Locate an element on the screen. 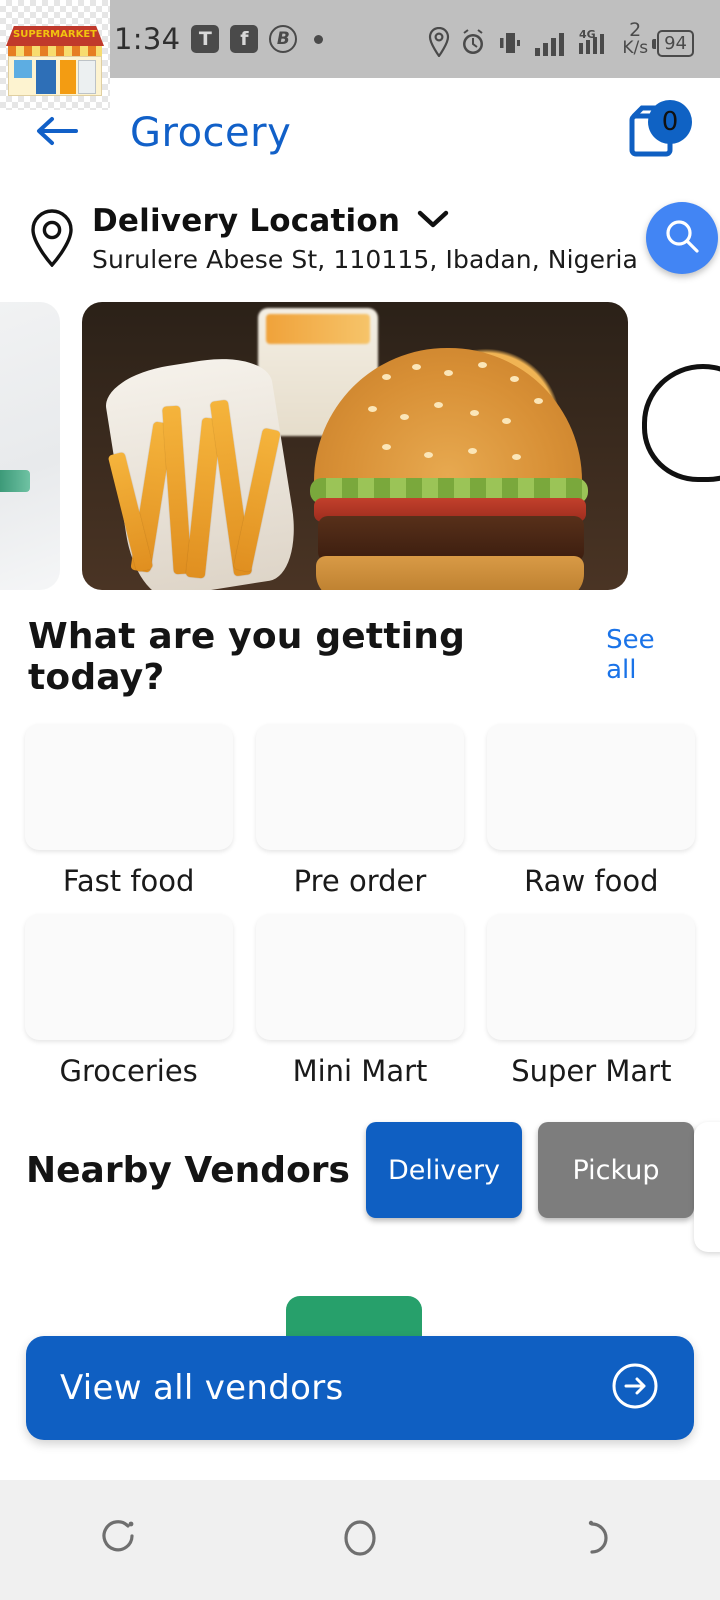 The image size is (720, 1600). search-icon is located at coordinates (682, 238).